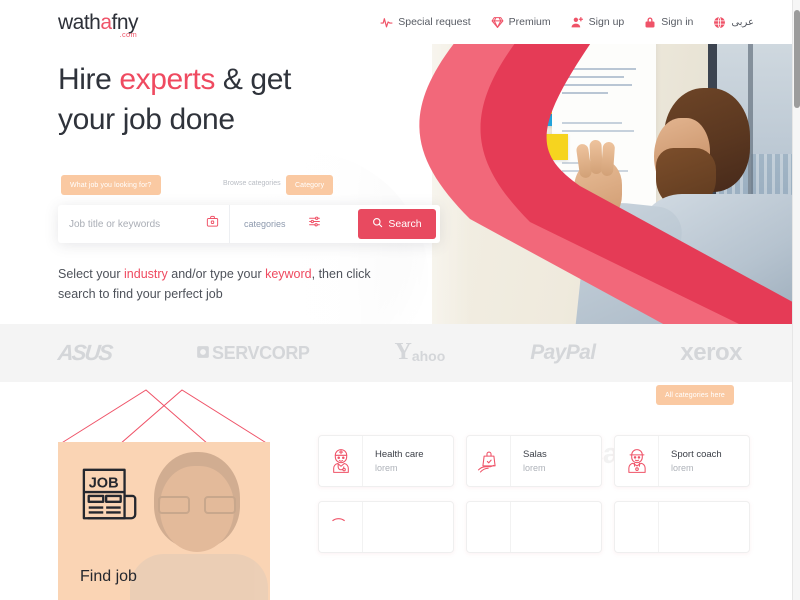  I want to click on yahoo-y-glyph: Y, so click(403, 352).